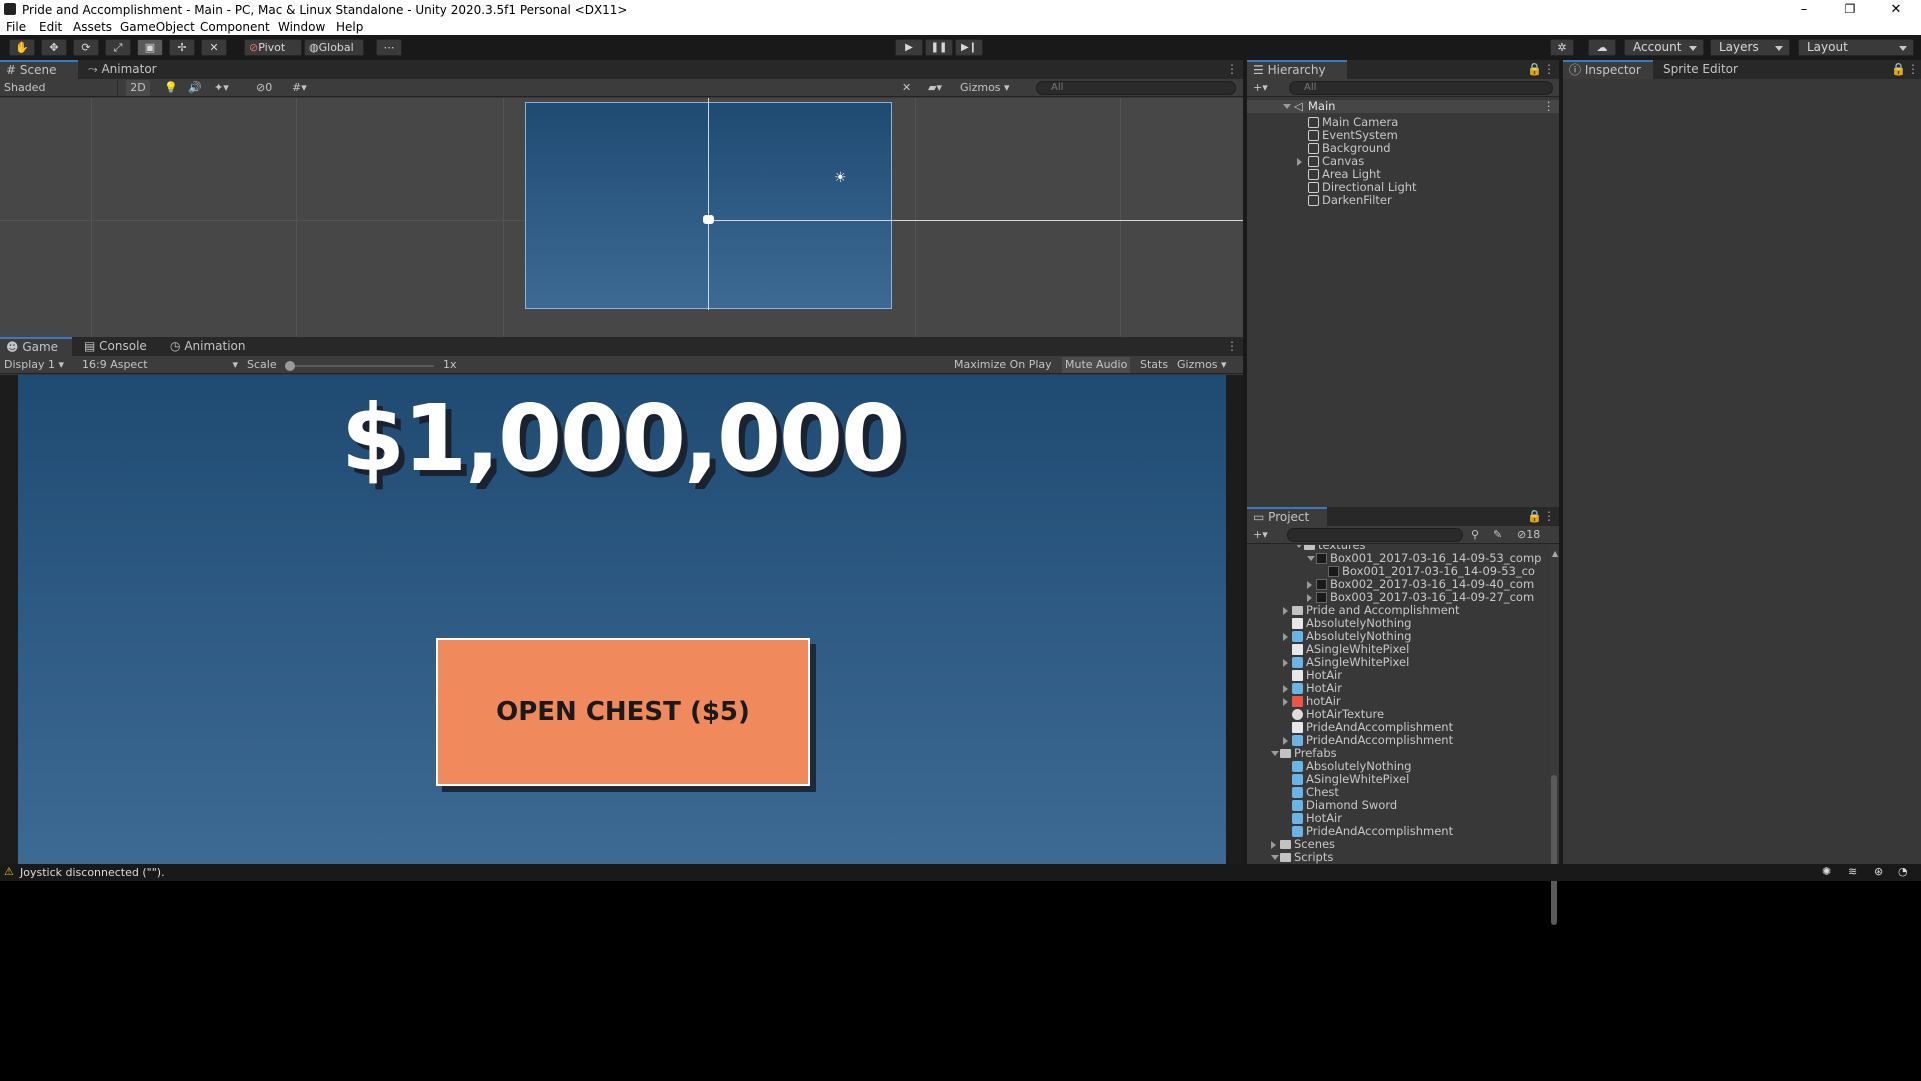 Image resolution: width=1921 pixels, height=1081 pixels. I want to click on hierarchy-lock-icon: 🔒, so click(1534, 69).